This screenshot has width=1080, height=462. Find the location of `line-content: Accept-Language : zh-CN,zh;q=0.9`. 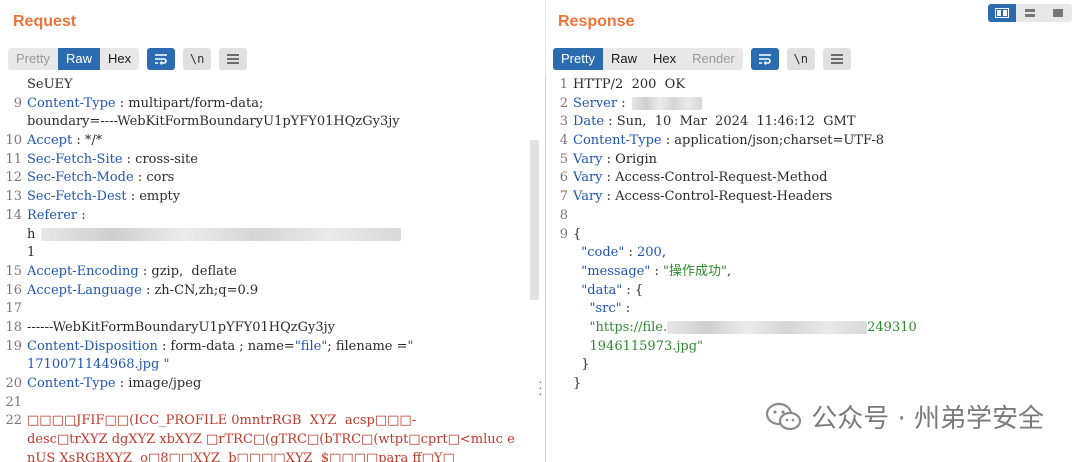

line-content: Accept-Language : zh-CN,zh;q=0.9 is located at coordinates (142, 291).